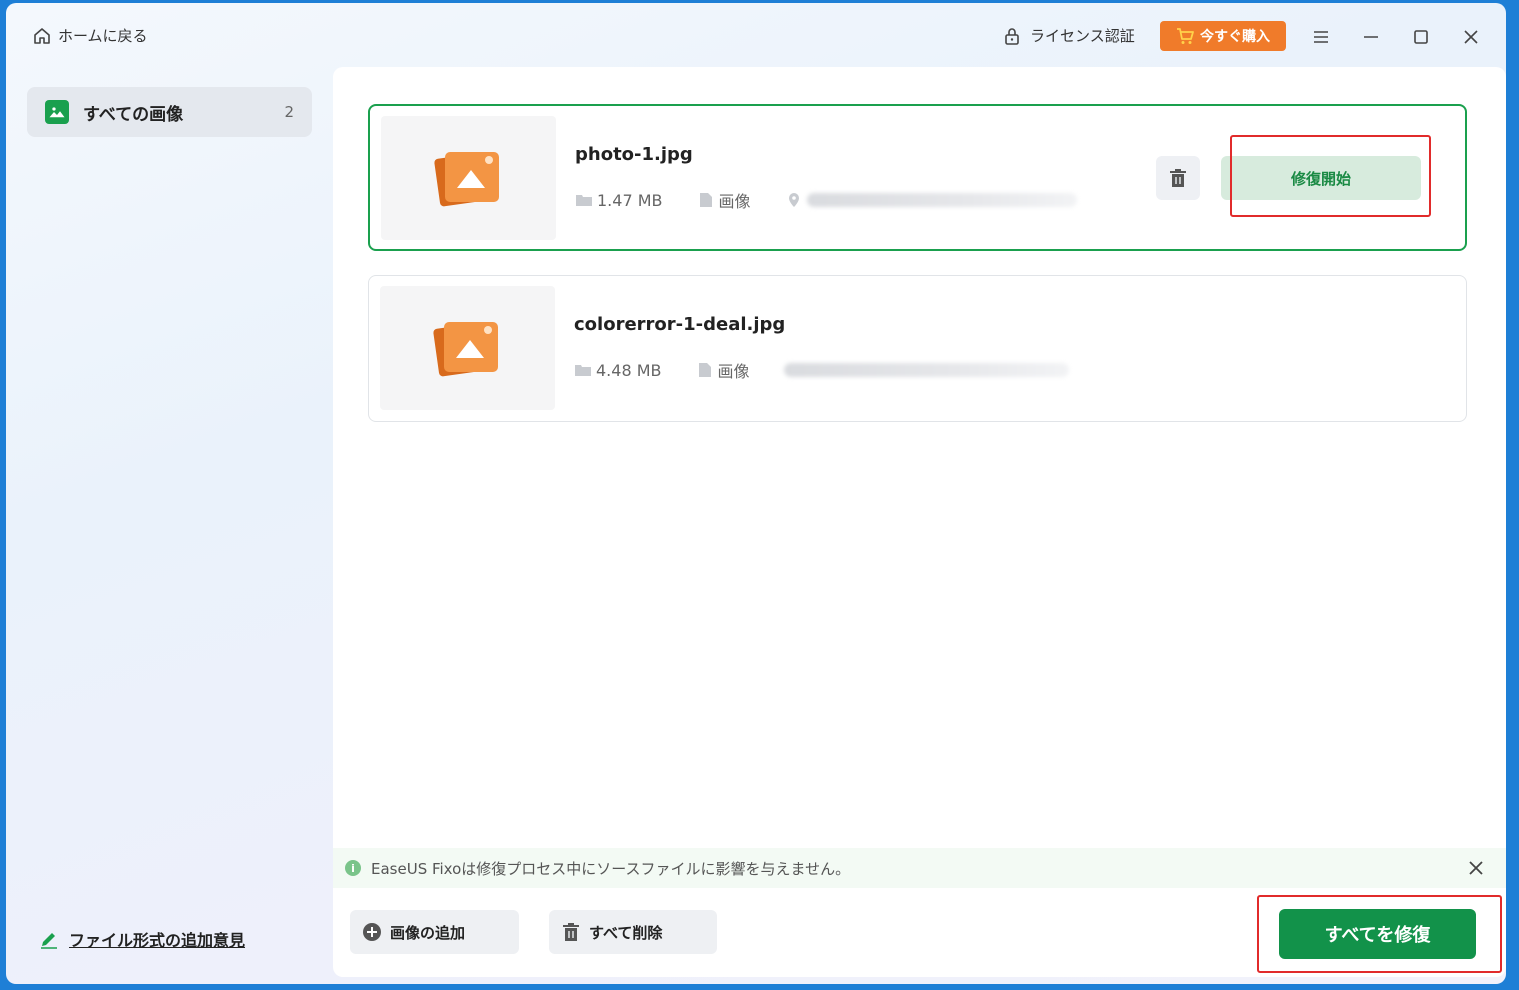 This screenshot has height=990, width=1519. Describe the element at coordinates (353, 868) in the screenshot. I see `info-icon: i` at that location.